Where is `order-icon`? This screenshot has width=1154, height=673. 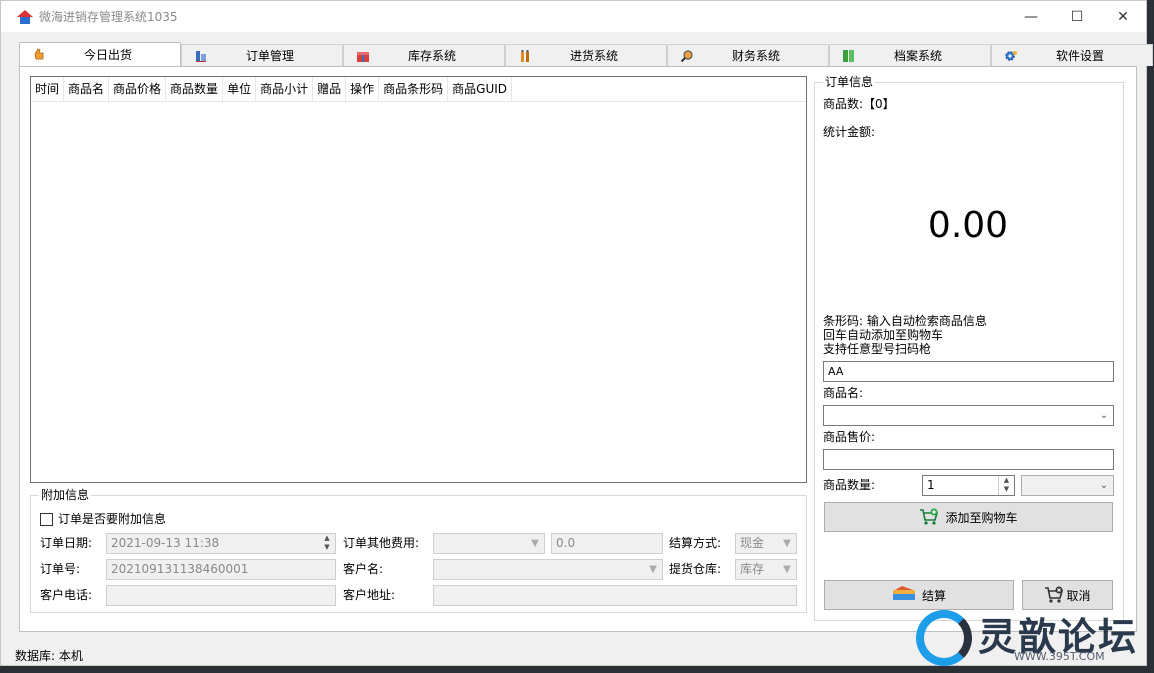 order-icon is located at coordinates (201, 56).